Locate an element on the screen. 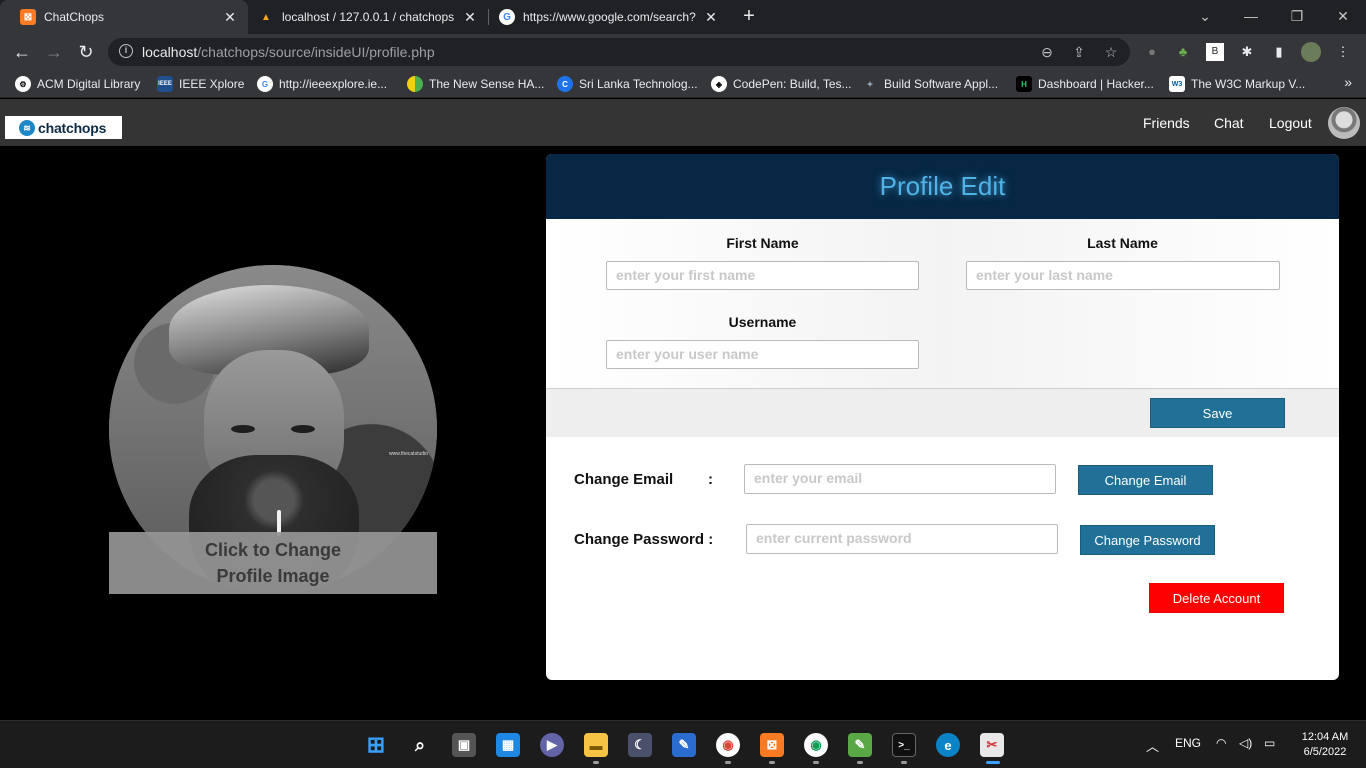  chatchops-logo: ≋ chatchops is located at coordinates (63, 127).